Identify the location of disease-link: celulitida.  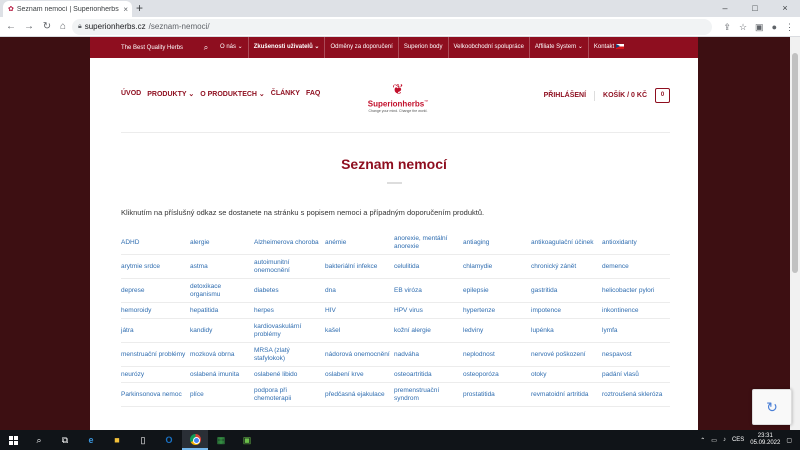
(428, 267).